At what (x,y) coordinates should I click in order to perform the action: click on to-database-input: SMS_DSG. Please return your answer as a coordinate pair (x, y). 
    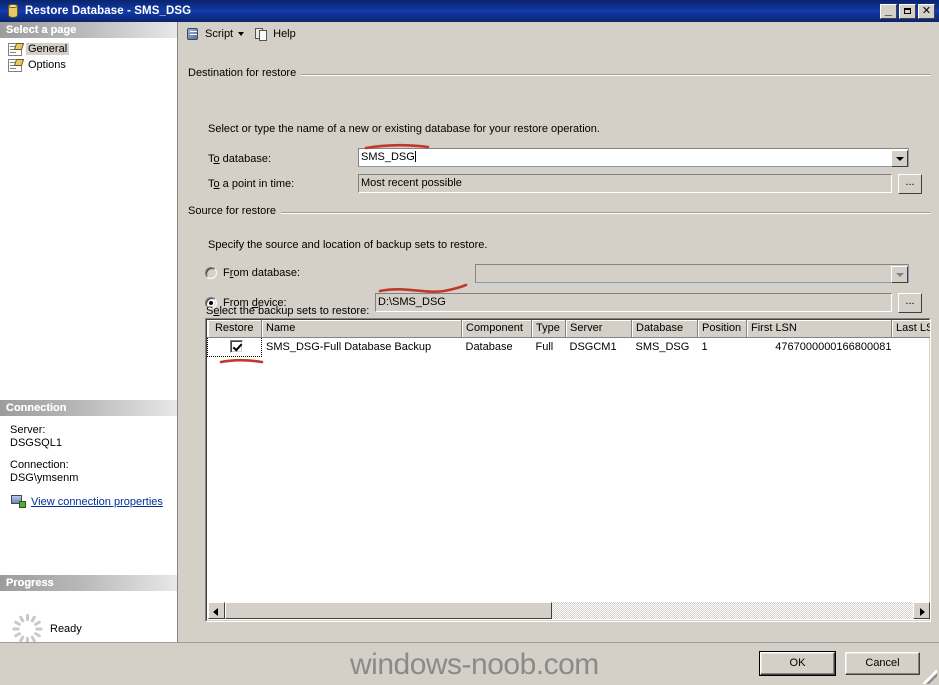
    Looking at the image, I should click on (633, 157).